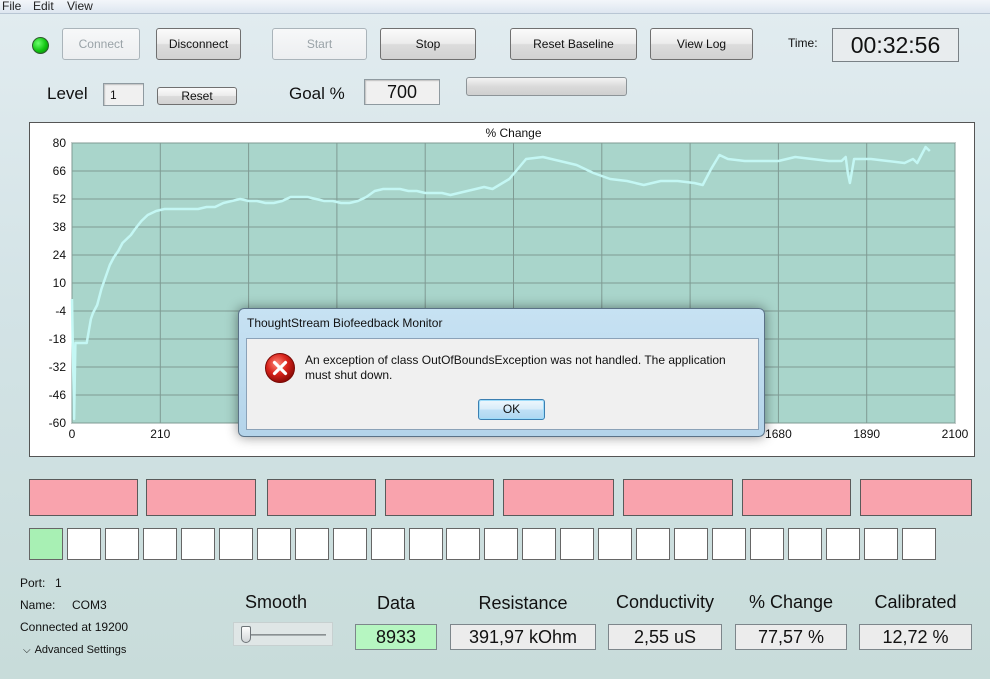 Image resolution: width=990 pixels, height=679 pixels. What do you see at coordinates (38, 605) in the screenshot?
I see `name-label: Name:` at bounding box center [38, 605].